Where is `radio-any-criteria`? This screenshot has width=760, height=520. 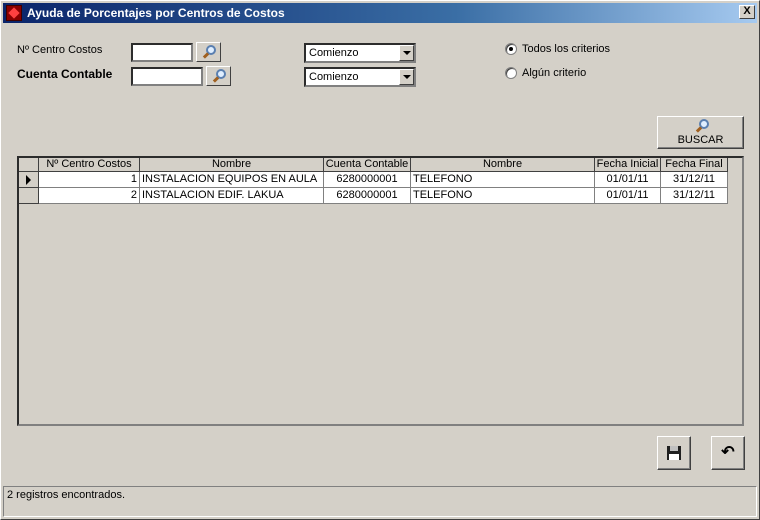 radio-any-criteria is located at coordinates (511, 73).